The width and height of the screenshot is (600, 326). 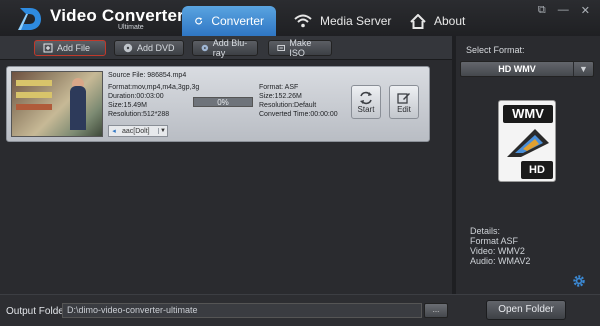 I want to click on audio-track-select: ◂ aac[Dolt] ▼, so click(x=138, y=131).